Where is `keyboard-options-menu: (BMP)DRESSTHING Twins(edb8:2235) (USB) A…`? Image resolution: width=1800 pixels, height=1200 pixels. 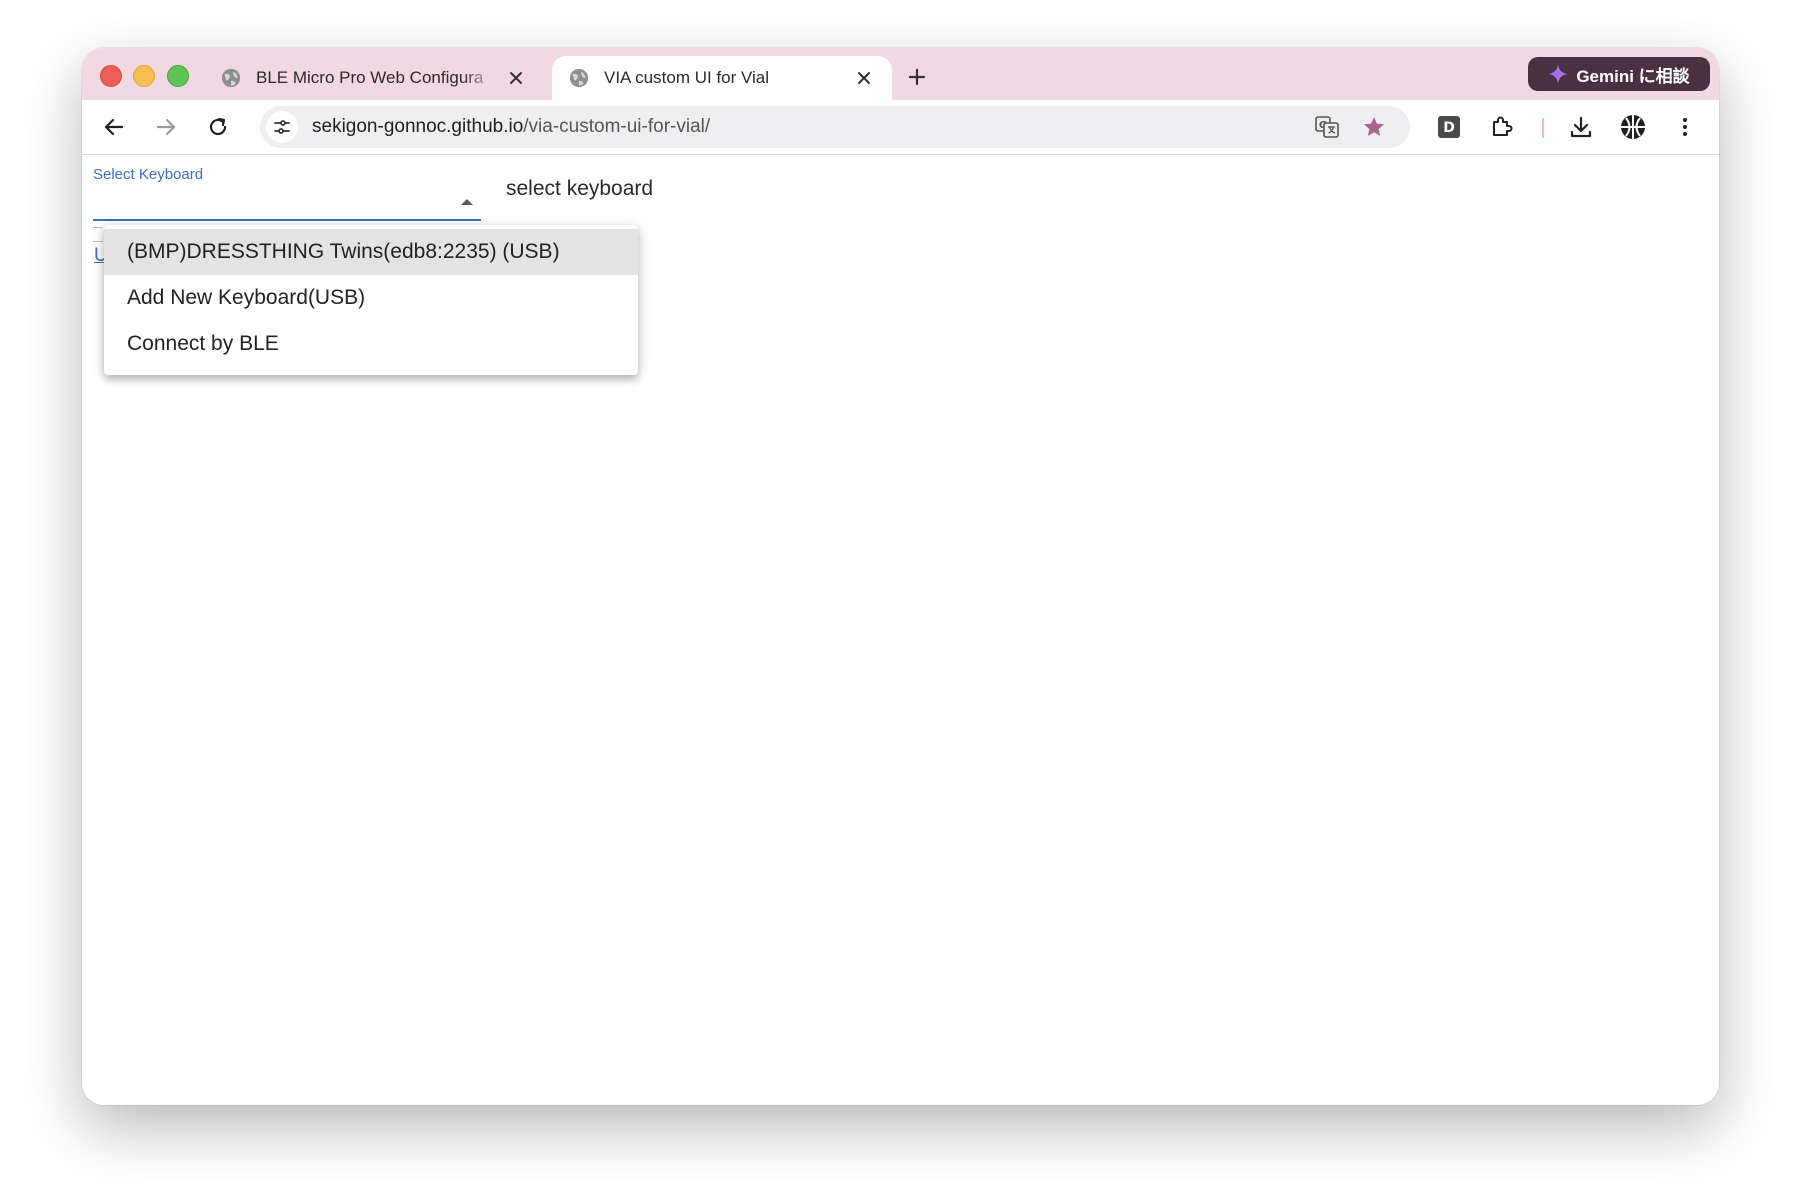
keyboard-options-menu: (BMP)DRESSTHING Twins(edb8:2235) (USB) A… is located at coordinates (371, 300).